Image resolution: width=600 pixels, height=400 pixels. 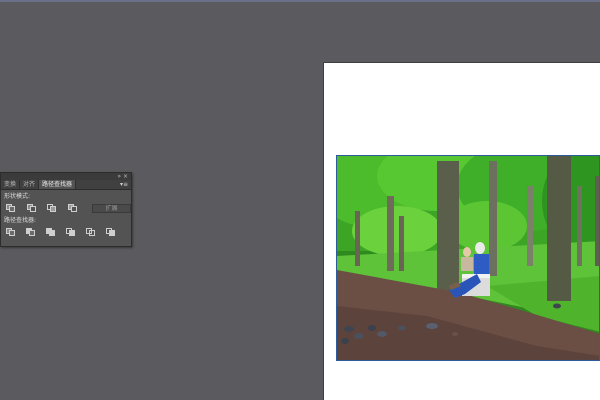 What do you see at coordinates (11, 208) in the screenshot?
I see `unite-icon` at bounding box center [11, 208].